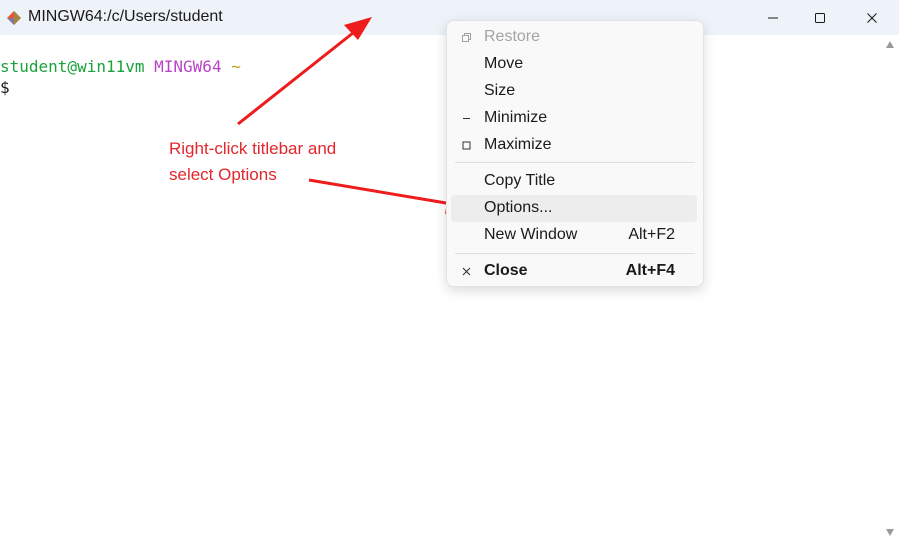 This screenshot has height=540, width=899. Describe the element at coordinates (574, 91) in the screenshot. I see `menu-item-size: Size` at that location.